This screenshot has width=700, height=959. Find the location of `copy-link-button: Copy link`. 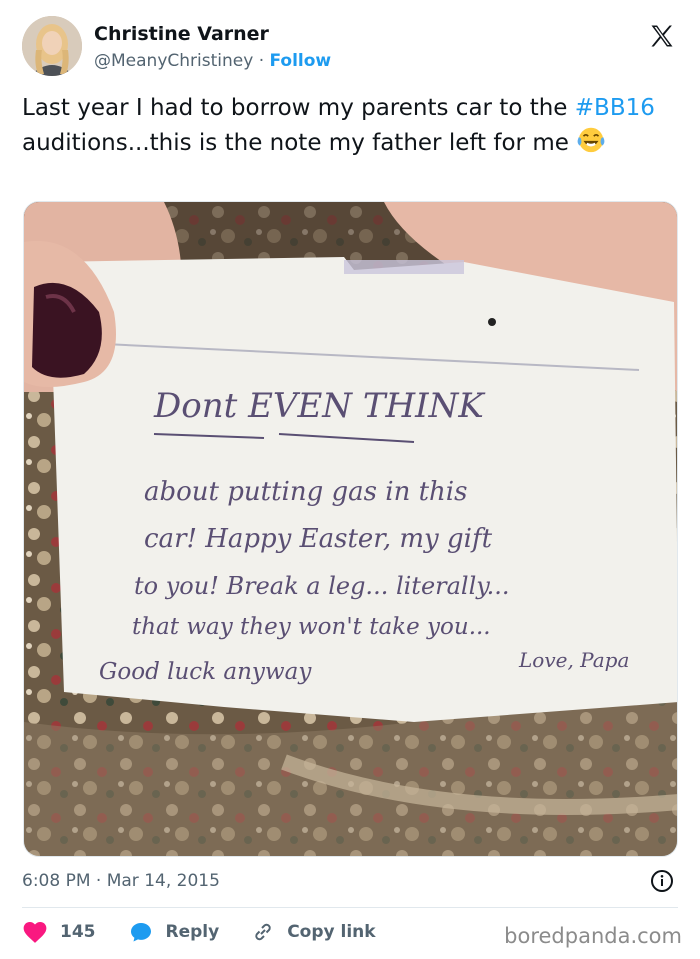

copy-link-button: Copy link is located at coordinates (313, 932).